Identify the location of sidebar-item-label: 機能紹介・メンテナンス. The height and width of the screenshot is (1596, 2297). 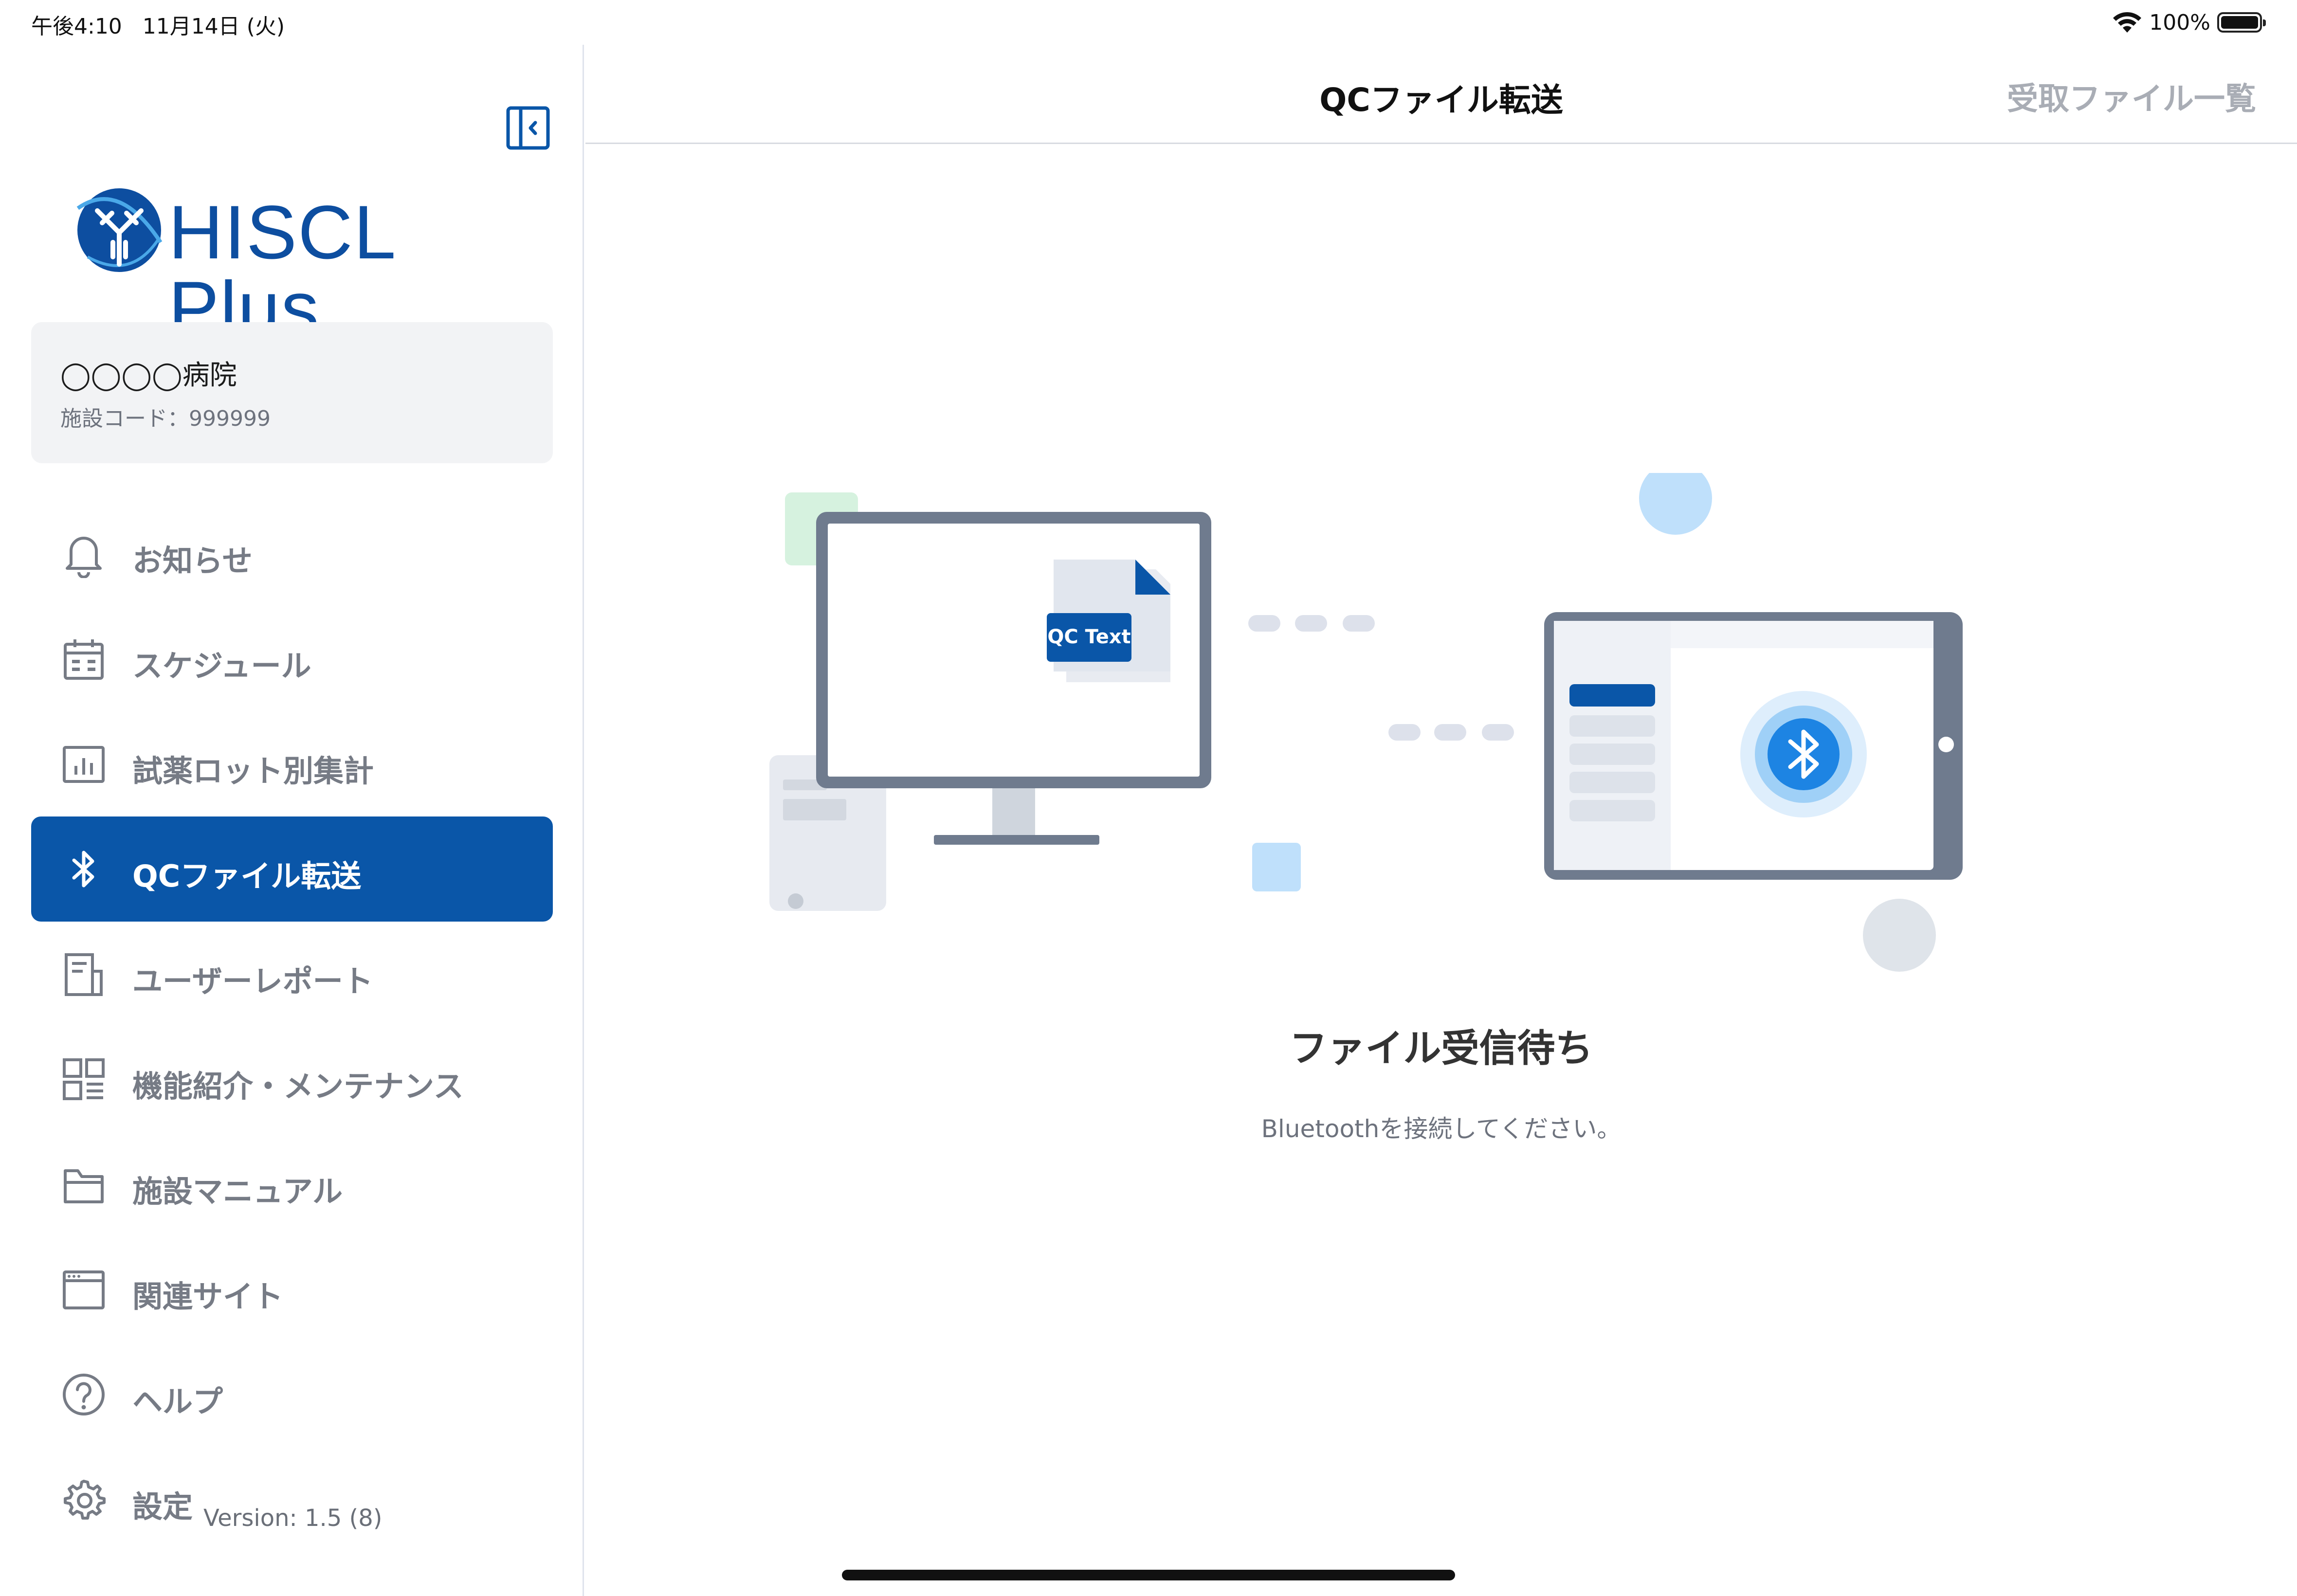
(298, 1086).